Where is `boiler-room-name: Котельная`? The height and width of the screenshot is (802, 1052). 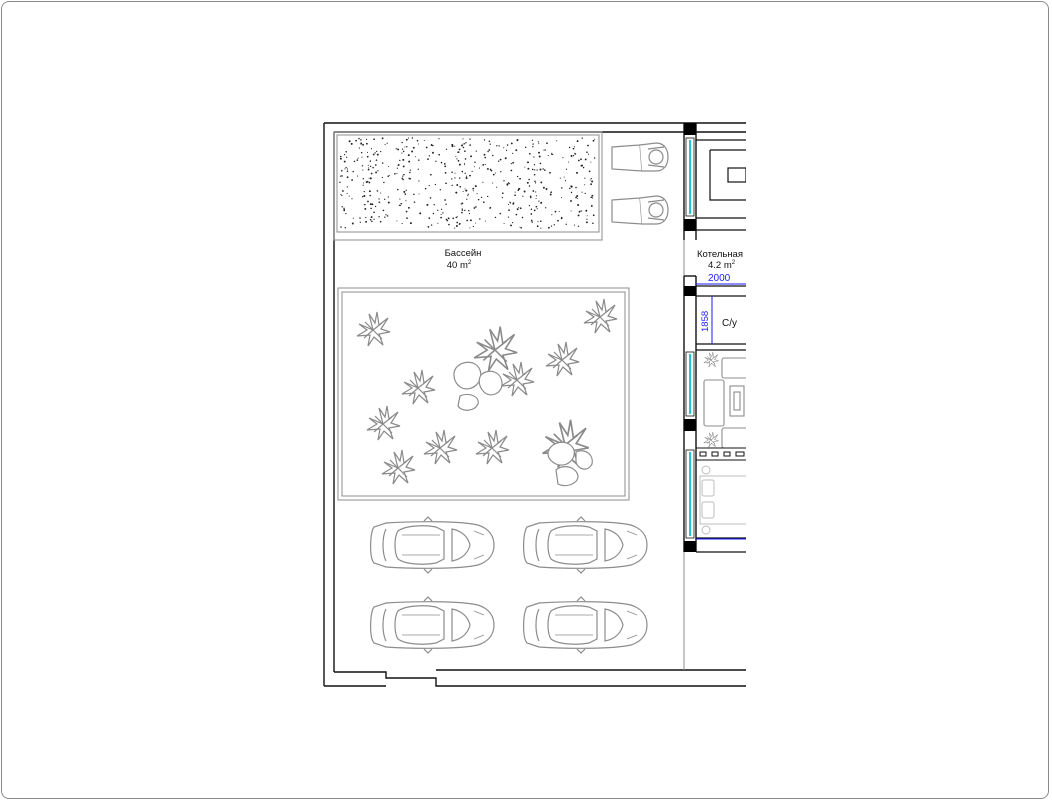
boiler-room-name: Котельная is located at coordinates (720, 254).